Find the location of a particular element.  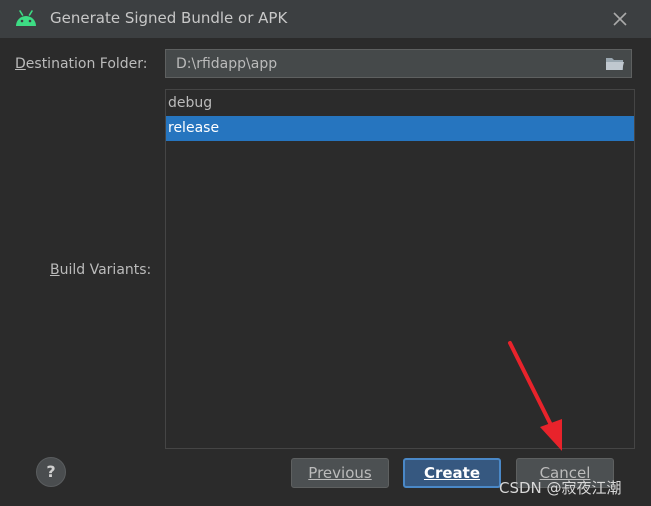

destination-folder-value: D:\rfidapp\app is located at coordinates (226, 64).